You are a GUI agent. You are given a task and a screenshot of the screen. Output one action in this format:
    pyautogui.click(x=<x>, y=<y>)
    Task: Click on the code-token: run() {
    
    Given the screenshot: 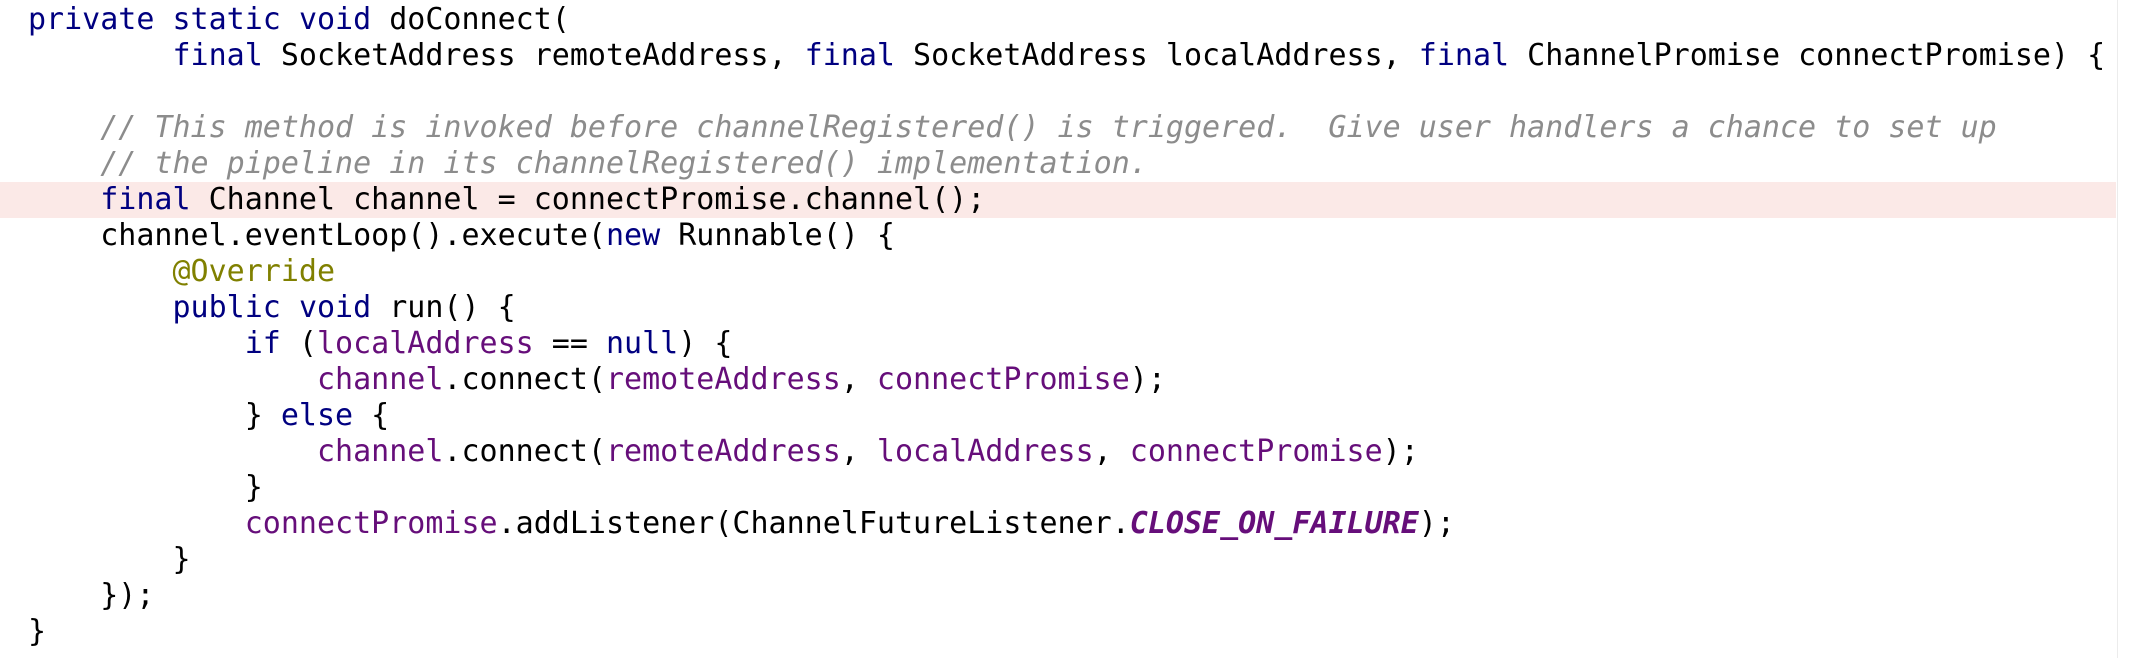 What is the action you would take?
    pyautogui.click(x=443, y=307)
    